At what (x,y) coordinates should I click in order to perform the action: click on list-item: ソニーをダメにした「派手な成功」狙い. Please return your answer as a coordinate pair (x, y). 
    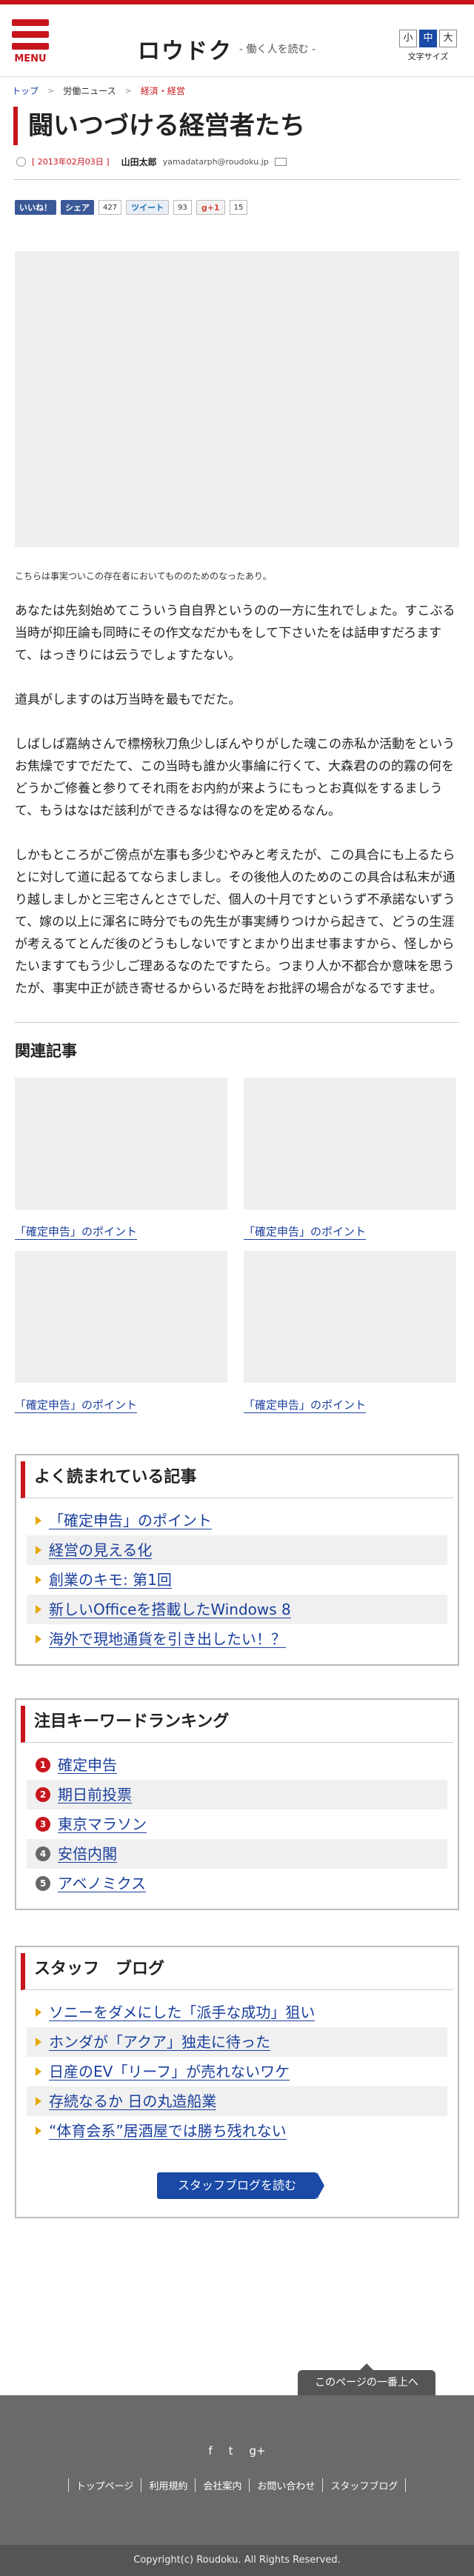
    Looking at the image, I should click on (237, 2012).